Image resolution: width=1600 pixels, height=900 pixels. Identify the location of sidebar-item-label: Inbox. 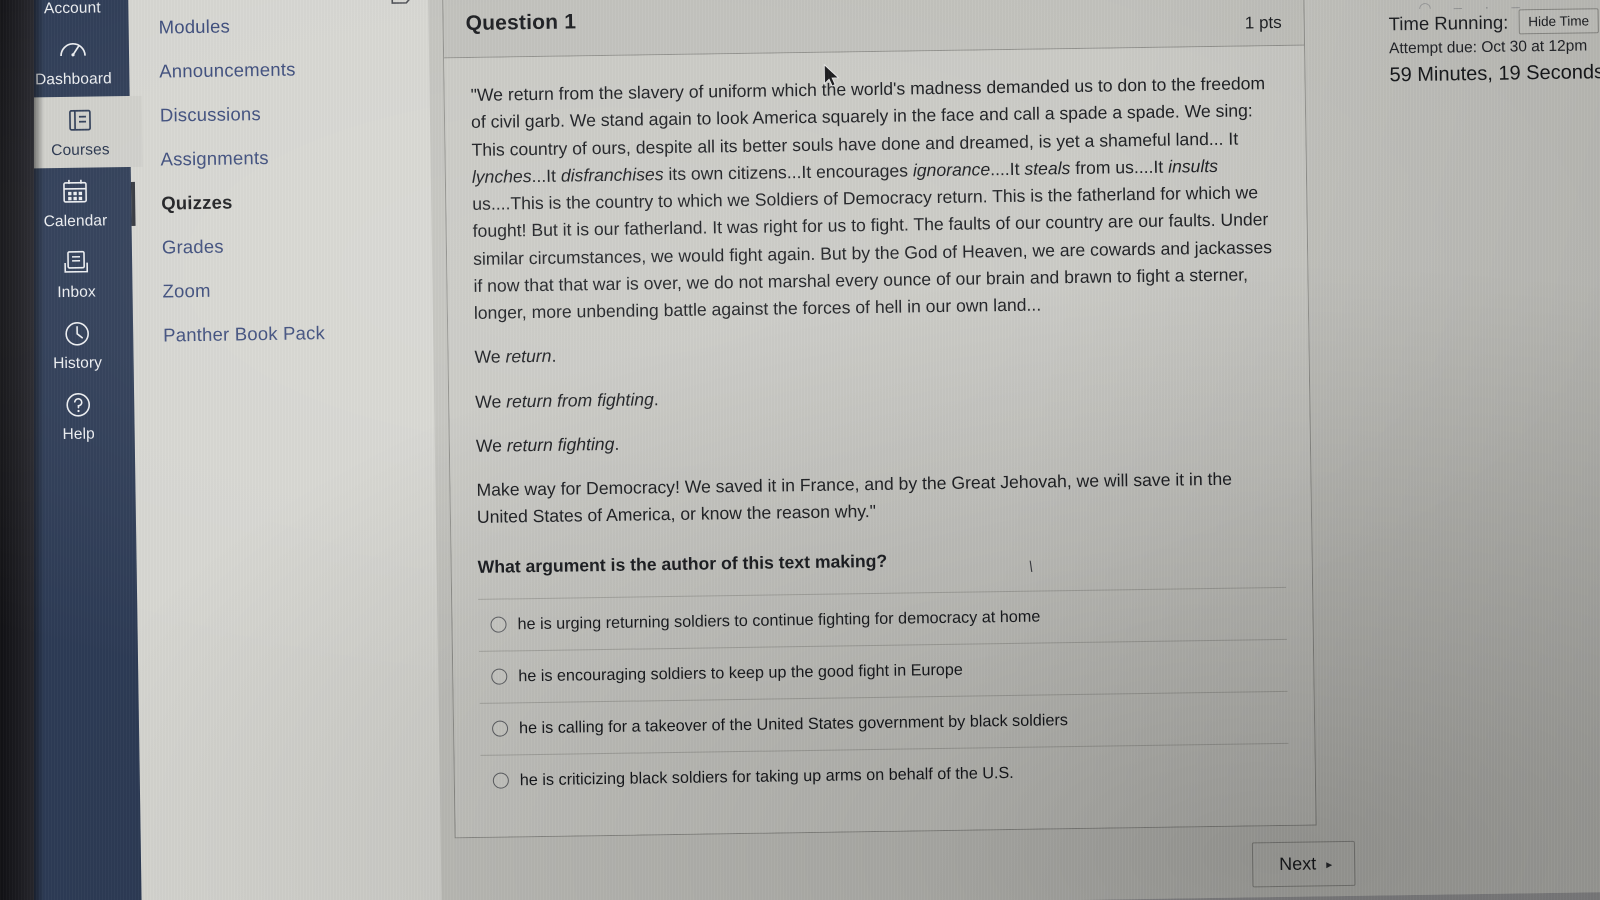
(76, 292).